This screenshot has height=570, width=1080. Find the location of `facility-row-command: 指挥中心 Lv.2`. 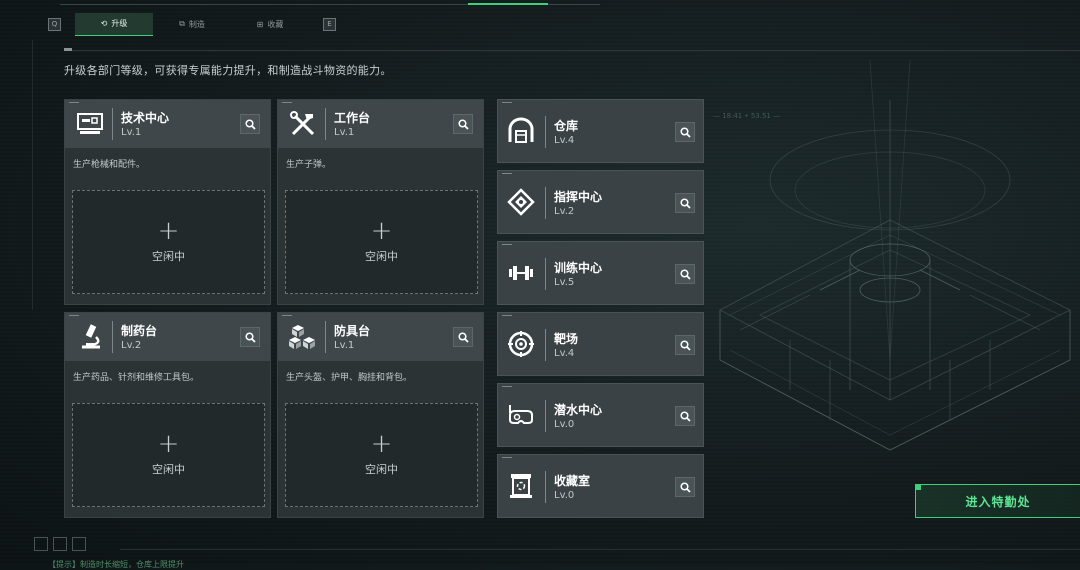

facility-row-command: 指挥中心 Lv.2 is located at coordinates (600, 202).